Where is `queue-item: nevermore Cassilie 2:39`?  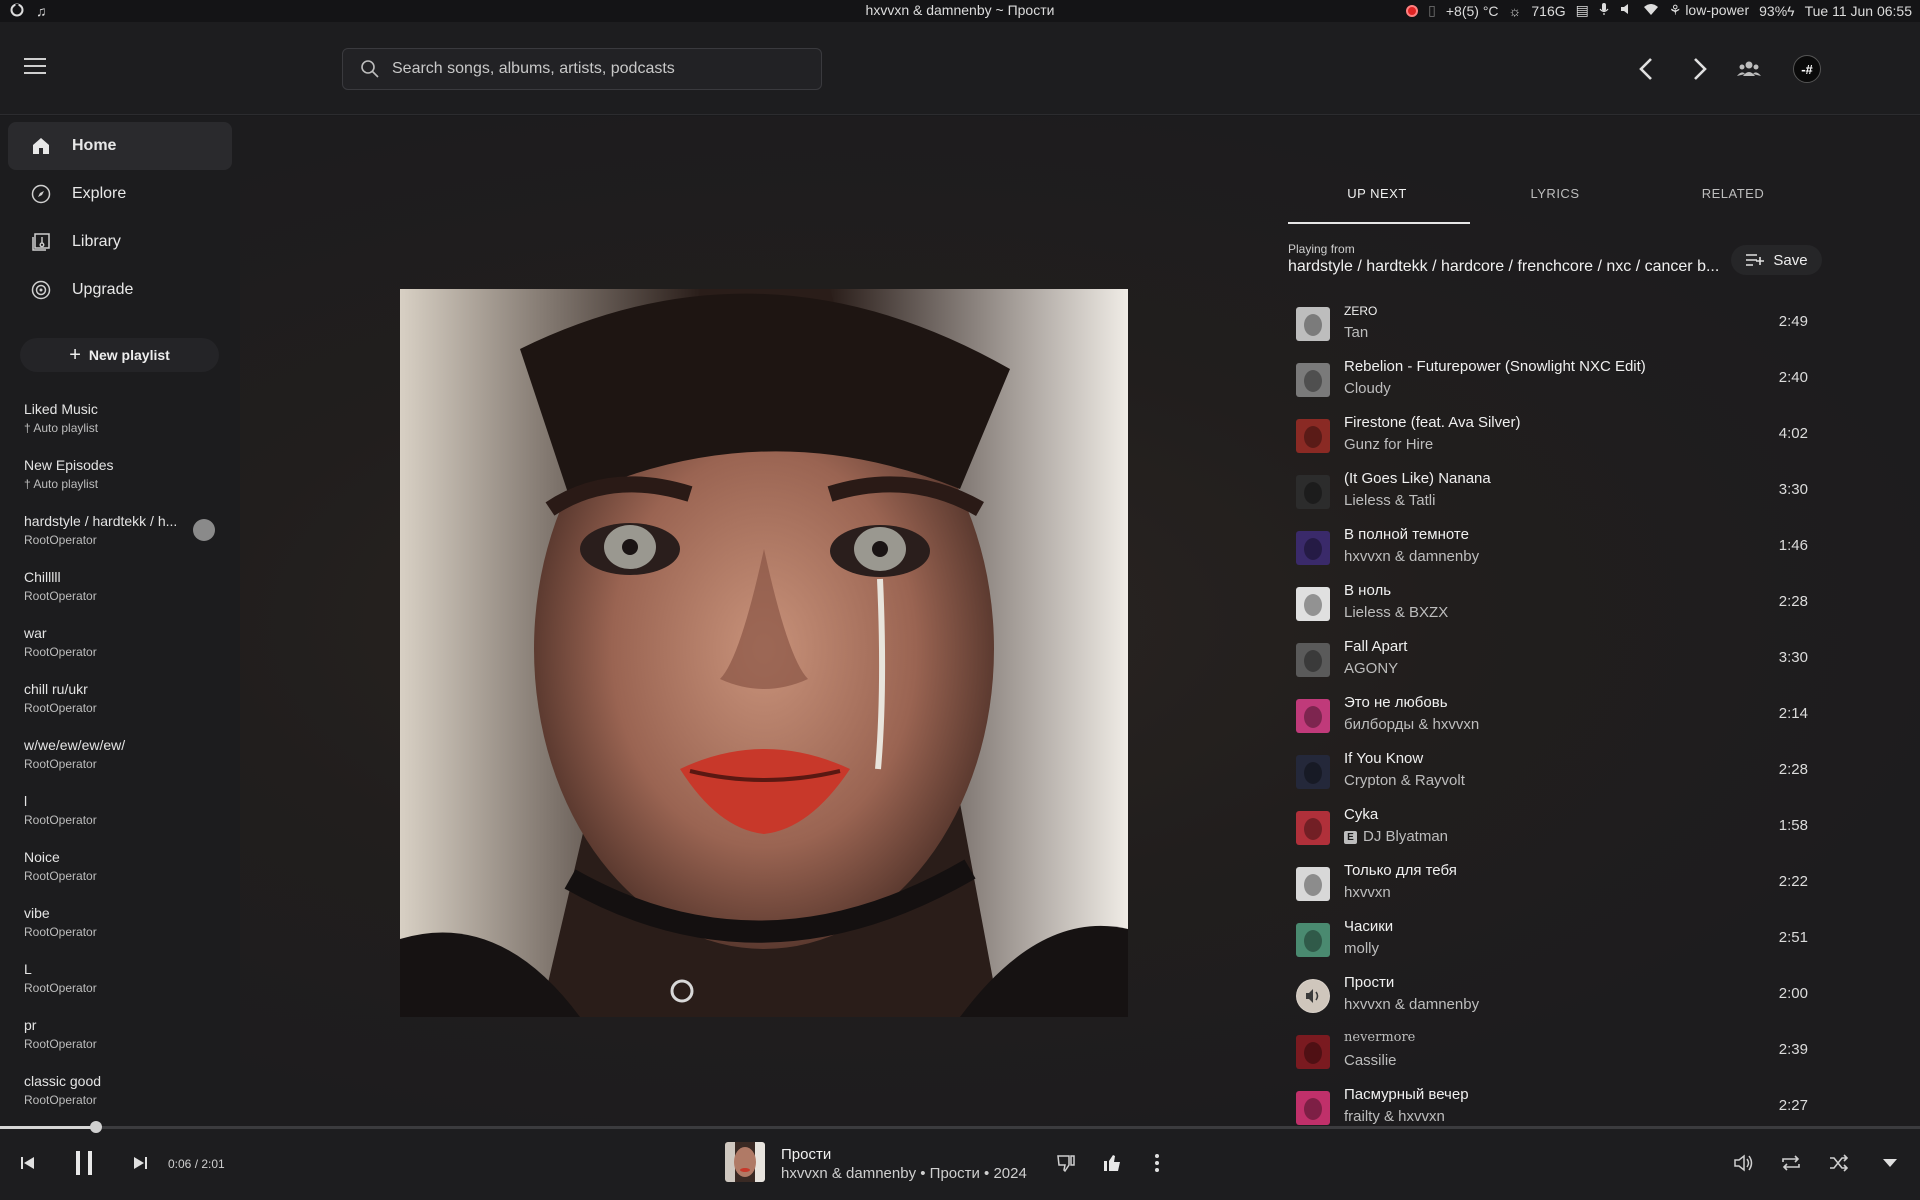 queue-item: nevermore Cassilie 2:39 is located at coordinates (1555, 1052).